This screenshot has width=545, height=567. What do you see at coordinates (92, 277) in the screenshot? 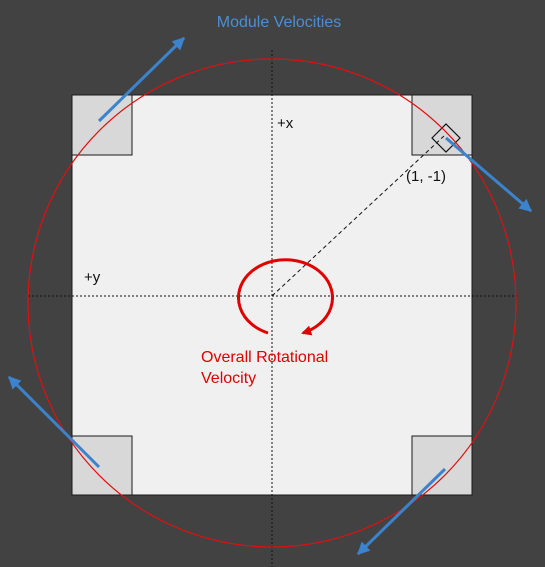
I see `y-axis-label: +y` at bounding box center [92, 277].